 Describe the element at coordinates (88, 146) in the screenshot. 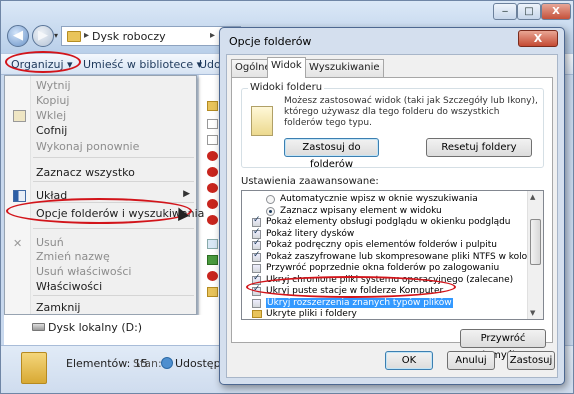

I see `menu-item-label: Wykonaj ponownie` at that location.